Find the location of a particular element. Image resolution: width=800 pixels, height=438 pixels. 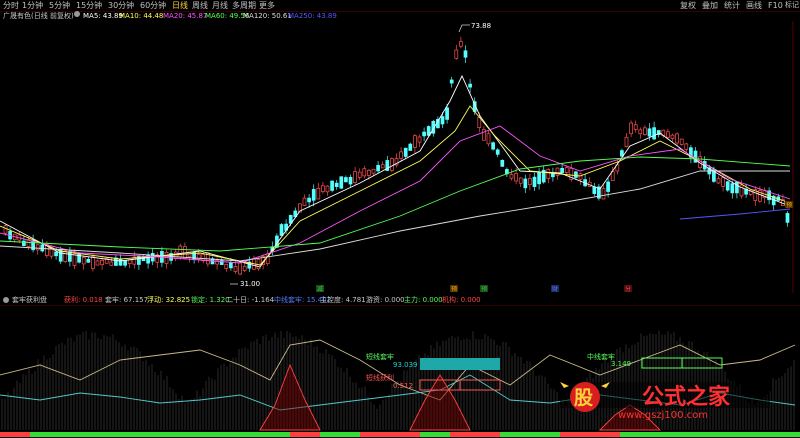

low-label: 31.00 is located at coordinates (250, 284).